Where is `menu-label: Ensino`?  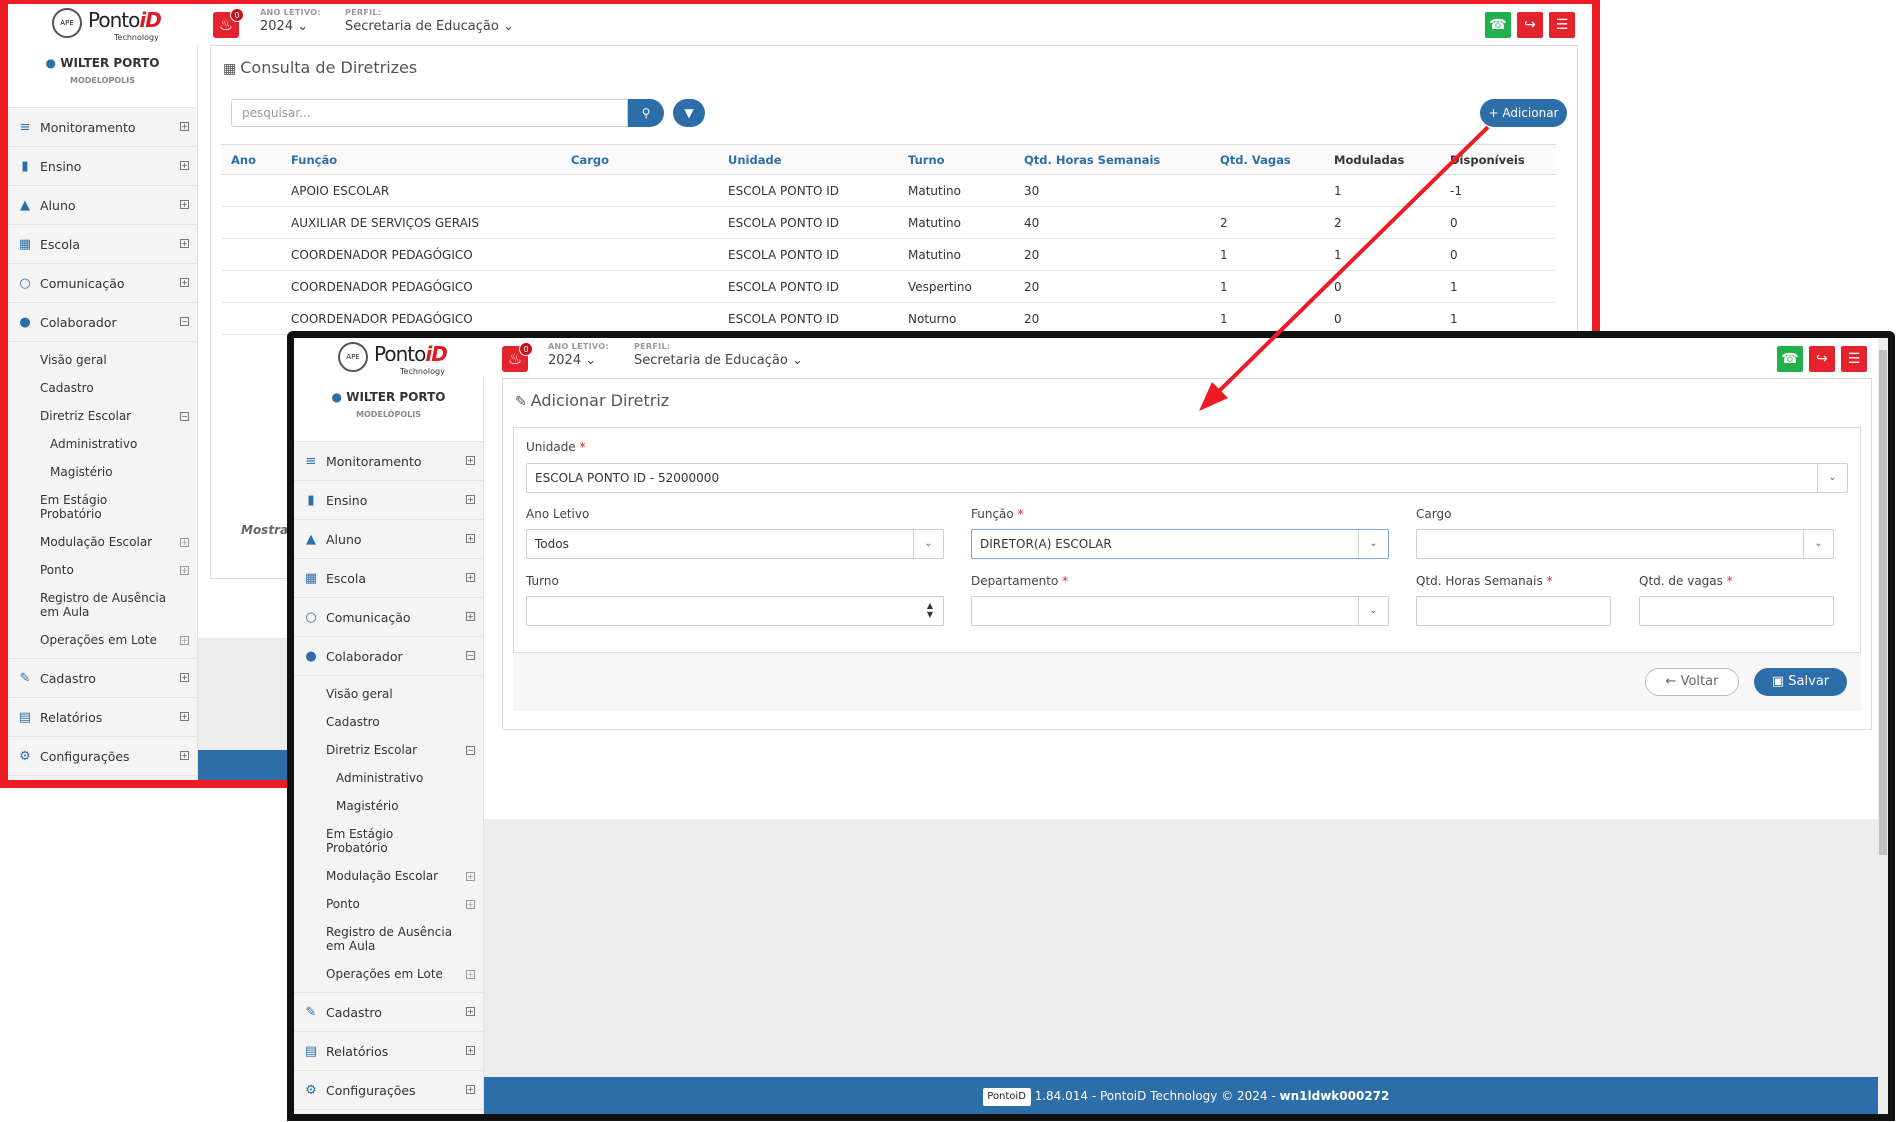
menu-label: Ensino is located at coordinates (347, 500).